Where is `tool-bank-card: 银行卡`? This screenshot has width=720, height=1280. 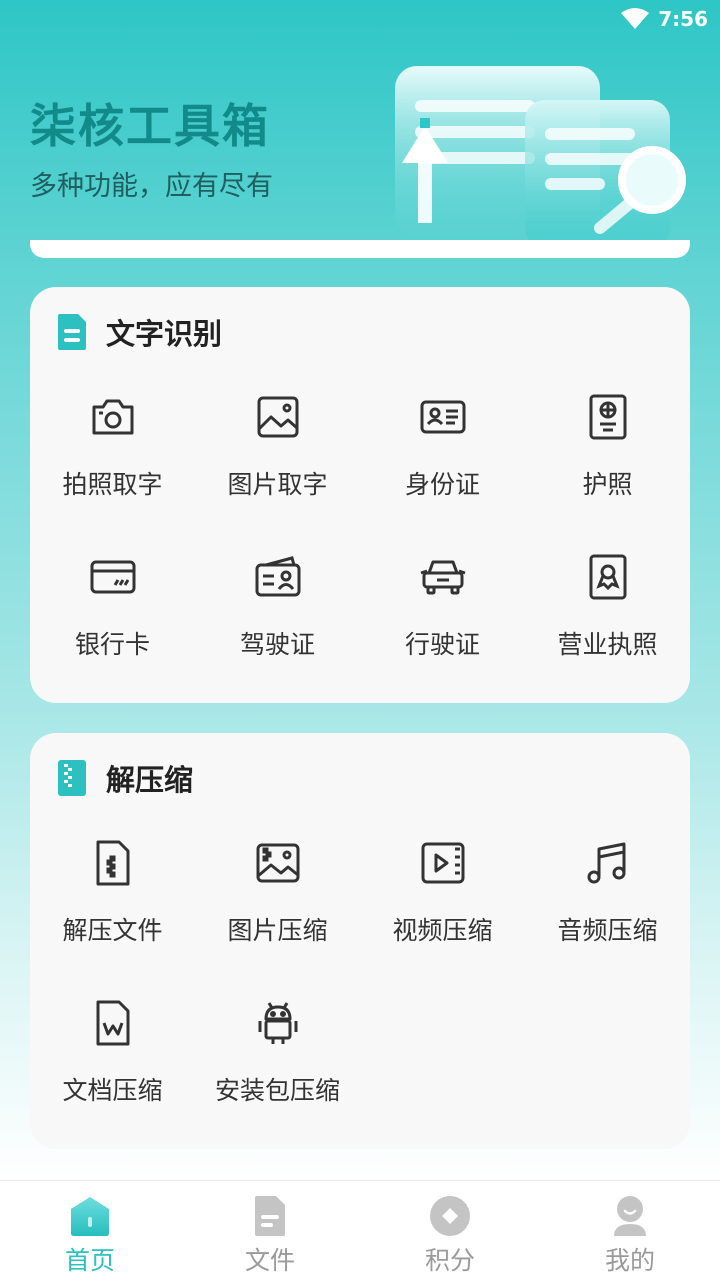
tool-bank-card: 银行卡 is located at coordinates (112, 617).